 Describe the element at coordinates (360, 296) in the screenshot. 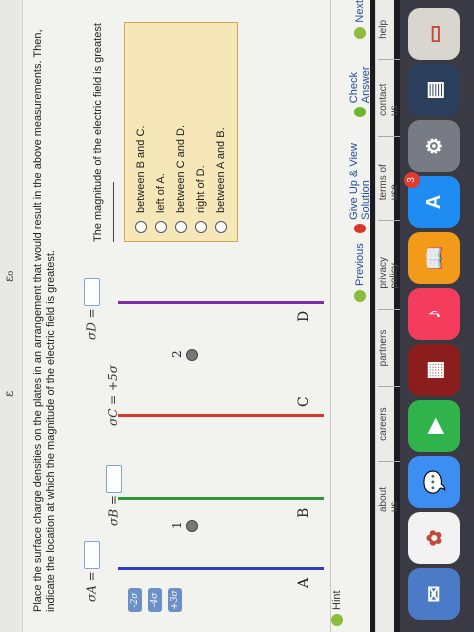

I see `previous-icon` at that location.